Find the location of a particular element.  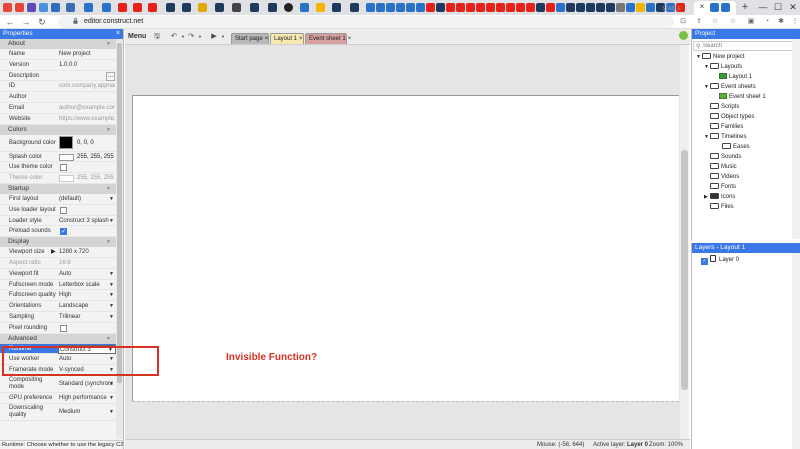

tree-object-types: Object types is located at coordinates (732, 117).